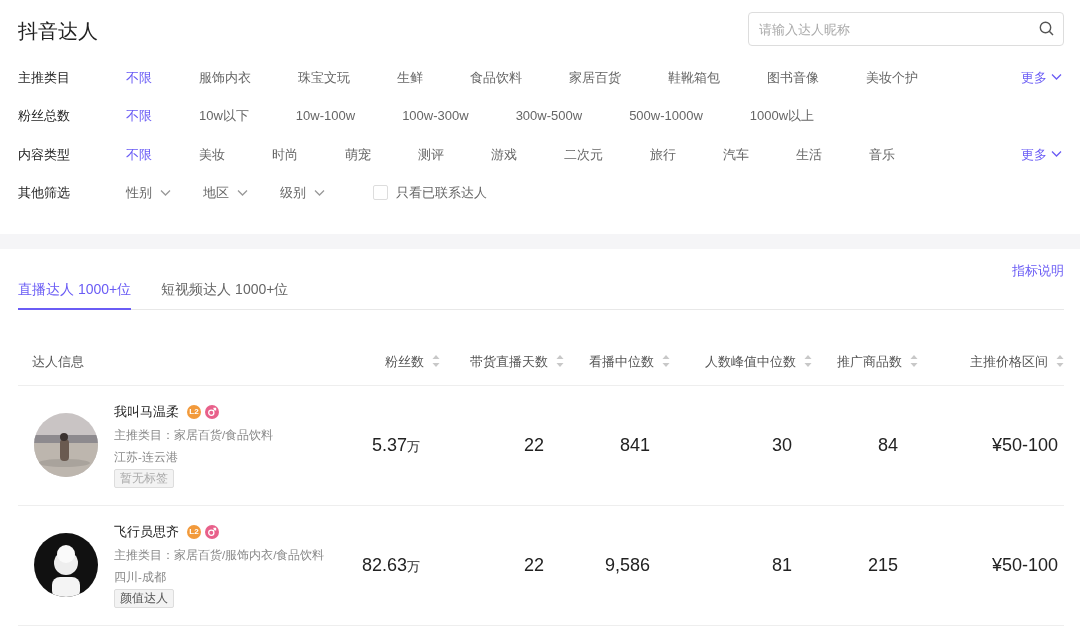 Image resolution: width=1080 pixels, height=634 pixels. What do you see at coordinates (404, 361) in the screenshot?
I see `column-header: 粉丝数` at bounding box center [404, 361].